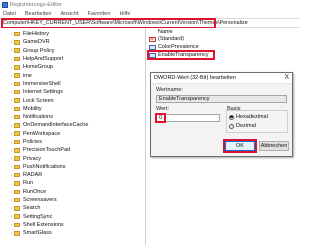 This screenshot has height=245, width=320. I want to click on tree-item: › Shell Extensions, so click(72, 225).